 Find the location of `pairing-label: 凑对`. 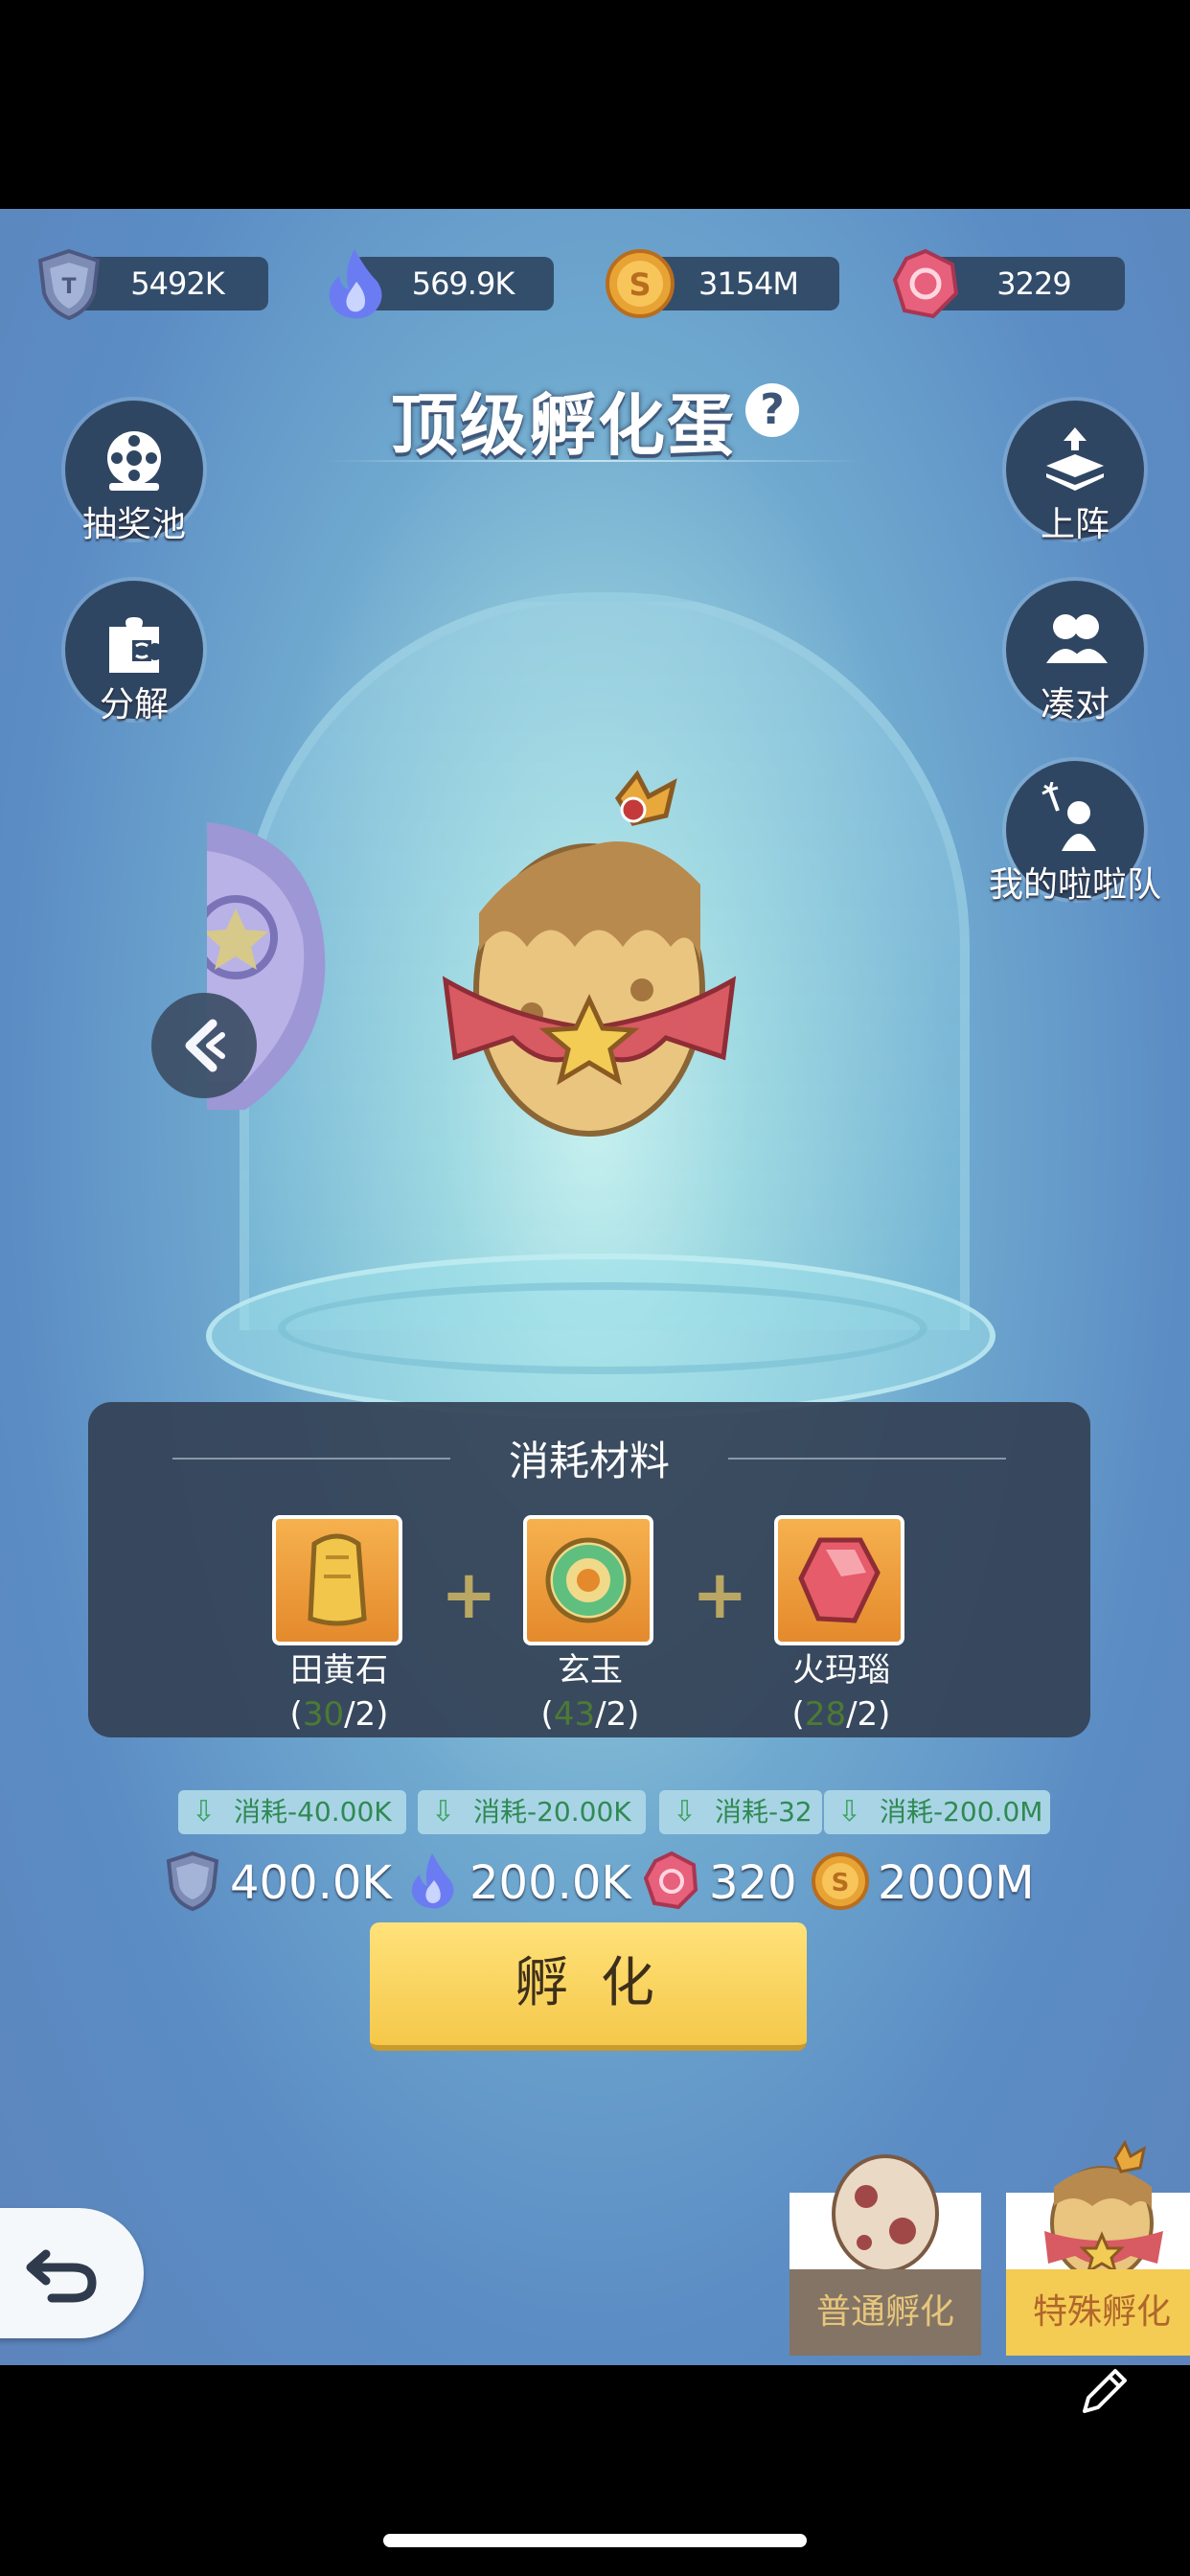

pairing-label: 凑对 is located at coordinates (1075, 704).